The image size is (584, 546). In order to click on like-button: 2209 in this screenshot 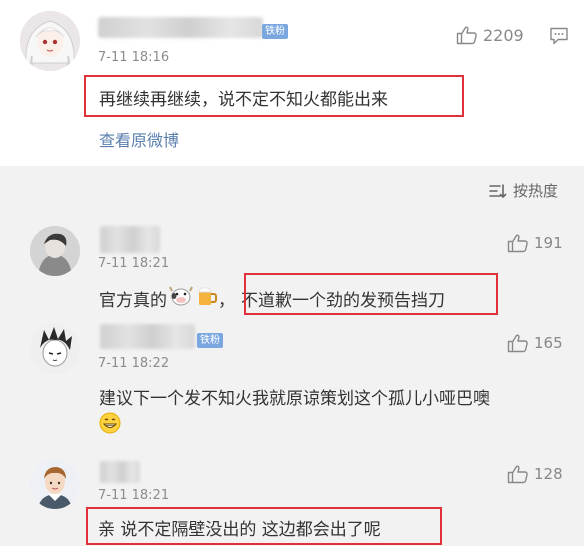, I will do `click(490, 35)`.